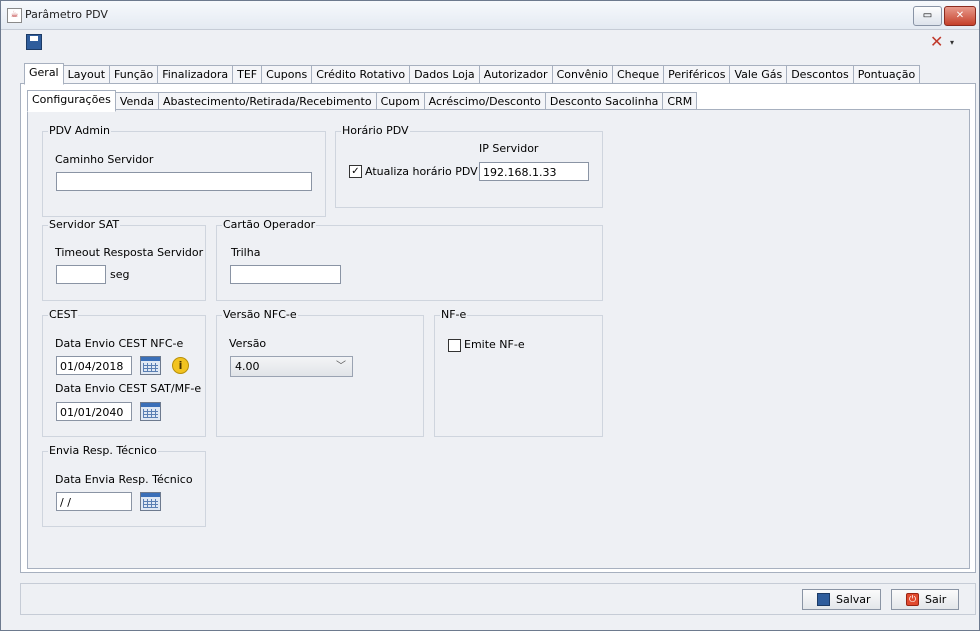 This screenshot has height=631, width=980. What do you see at coordinates (758, 74) in the screenshot?
I see `tab-vale-gas: Vale Gás` at bounding box center [758, 74].